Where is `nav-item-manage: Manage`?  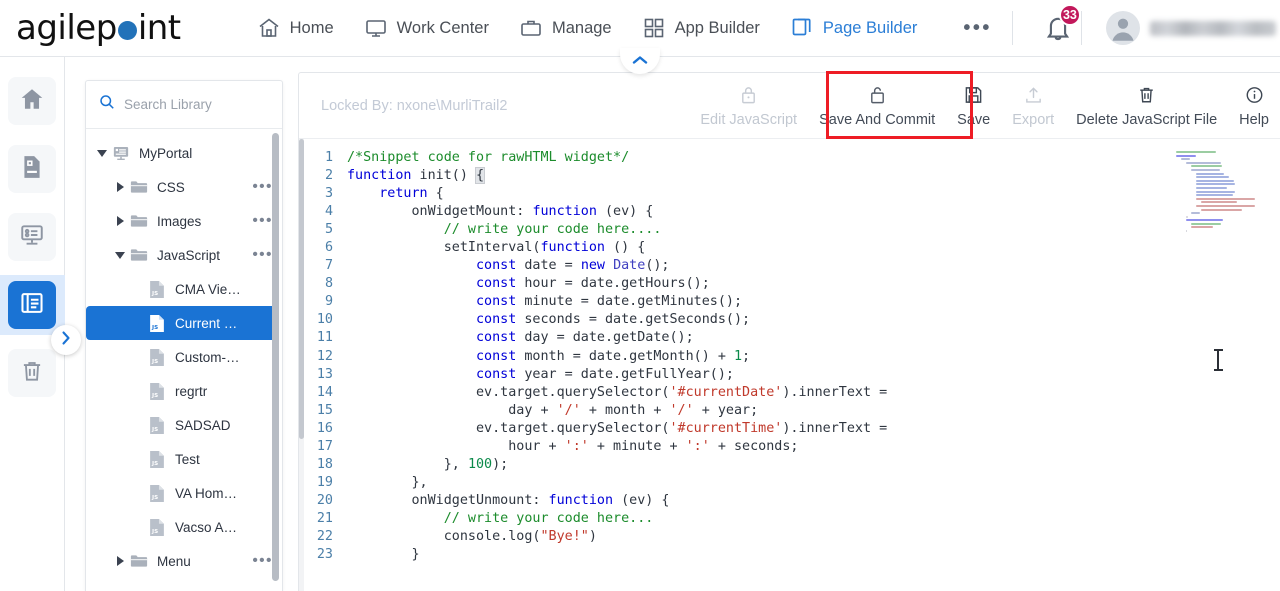
nav-item-manage: Manage is located at coordinates (565, 28).